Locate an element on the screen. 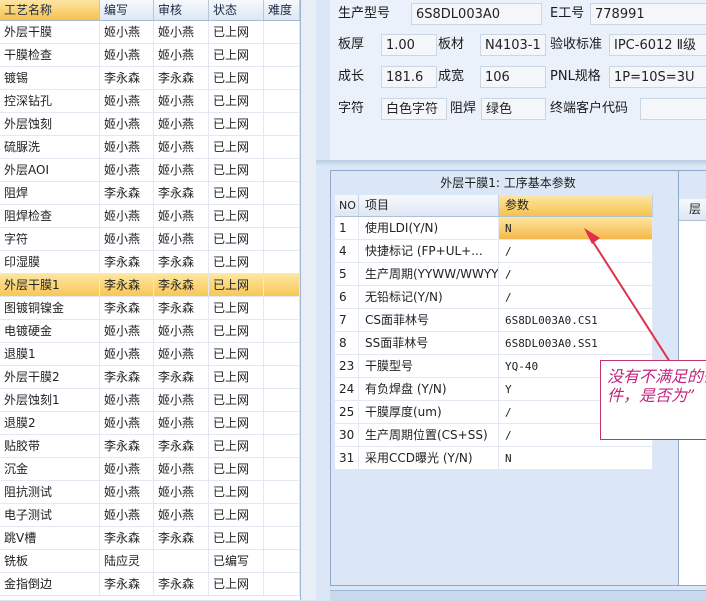 This screenshot has height=601, width=706. process-cell-name: 跳V槽 is located at coordinates (50, 538).